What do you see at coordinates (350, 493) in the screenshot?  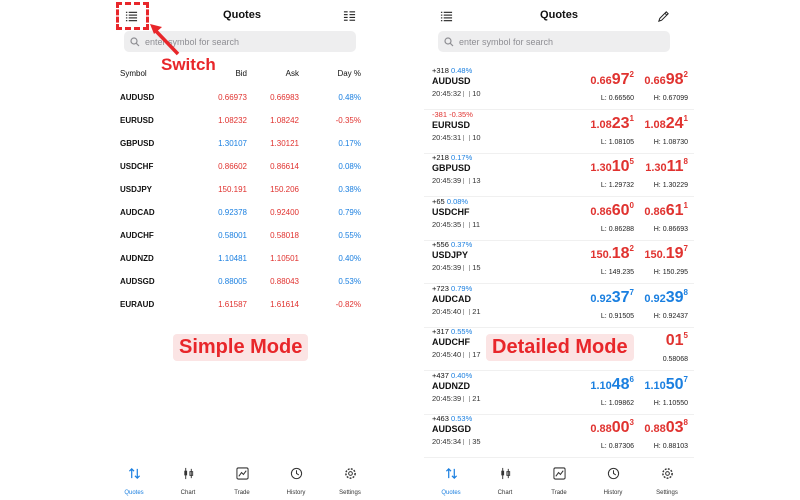 I see `tab-label: Settings` at bounding box center [350, 493].